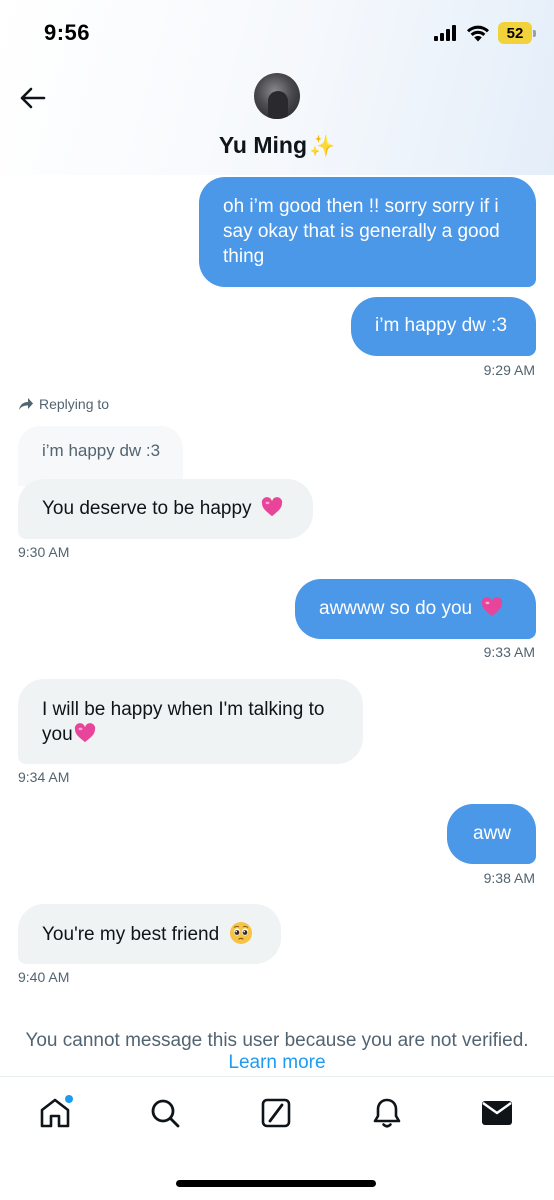 The height and width of the screenshot is (1200, 554). What do you see at coordinates (276, 1183) in the screenshot?
I see `home-indicator` at bounding box center [276, 1183].